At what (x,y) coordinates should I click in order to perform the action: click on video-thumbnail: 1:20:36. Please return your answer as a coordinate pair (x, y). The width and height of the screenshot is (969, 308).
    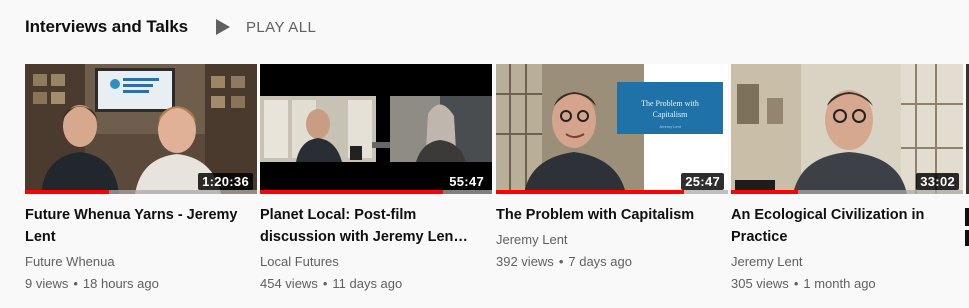
    Looking at the image, I should click on (141, 129).